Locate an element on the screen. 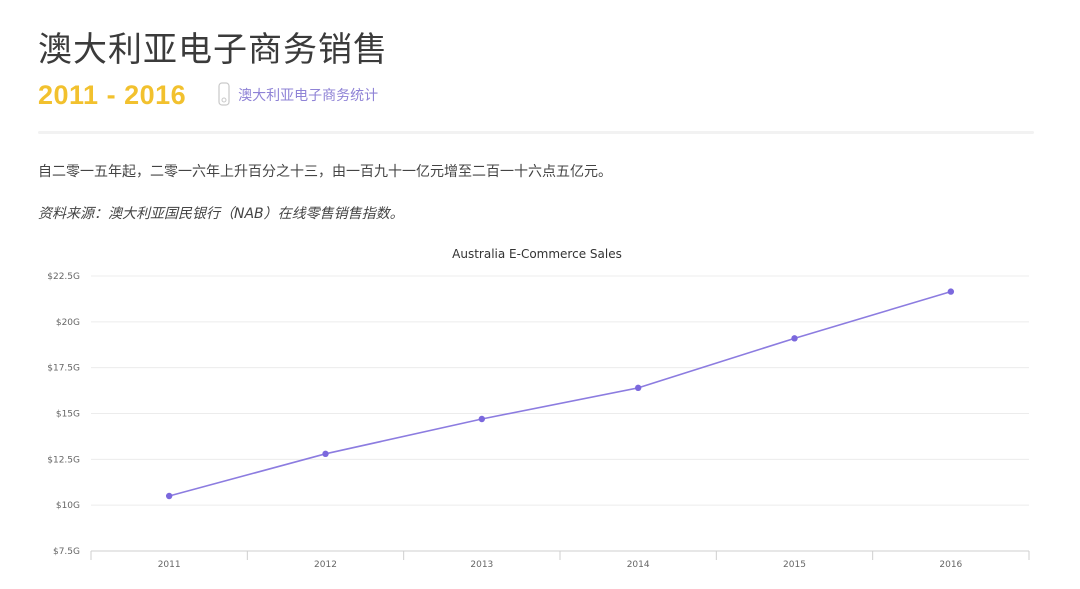  x-tick-label: 2015 is located at coordinates (794, 565).